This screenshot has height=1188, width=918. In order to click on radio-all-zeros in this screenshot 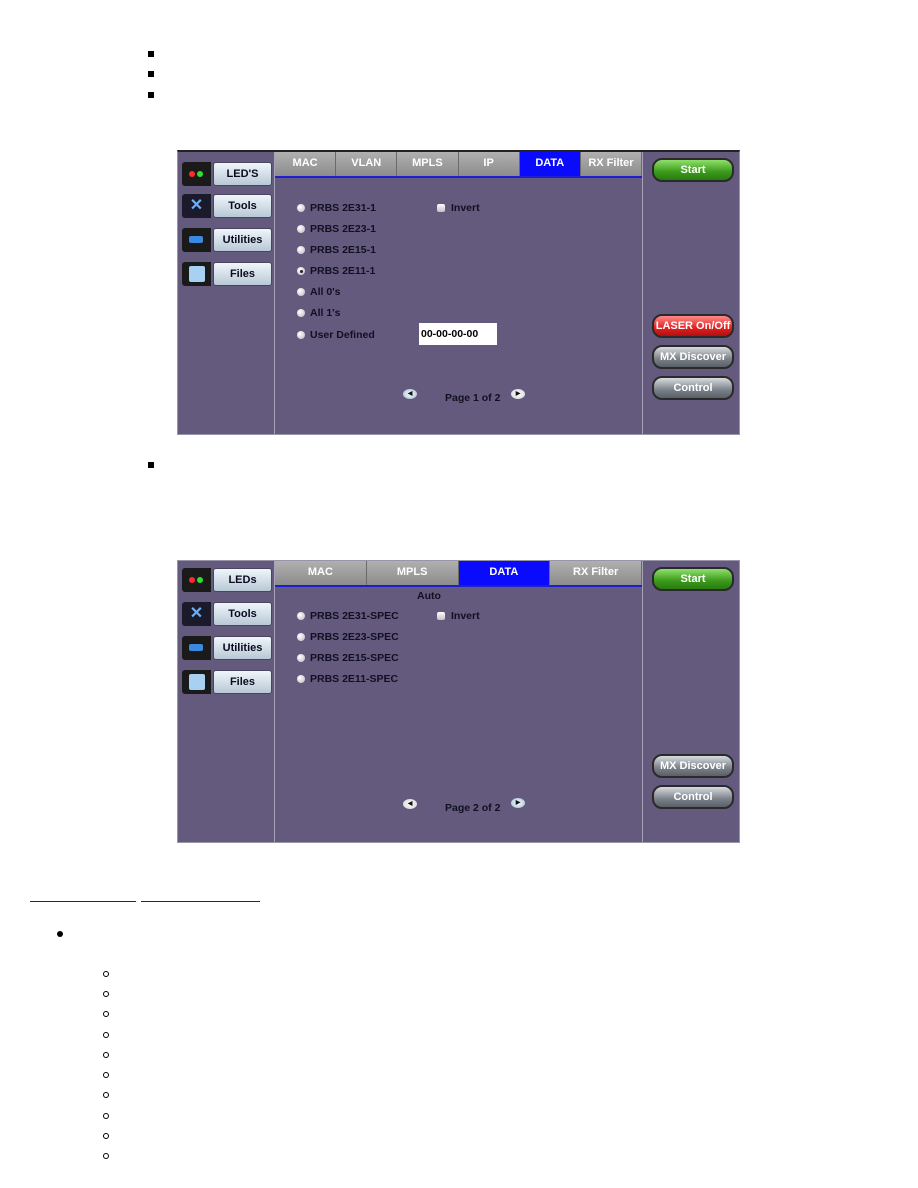, I will do `click(301, 292)`.